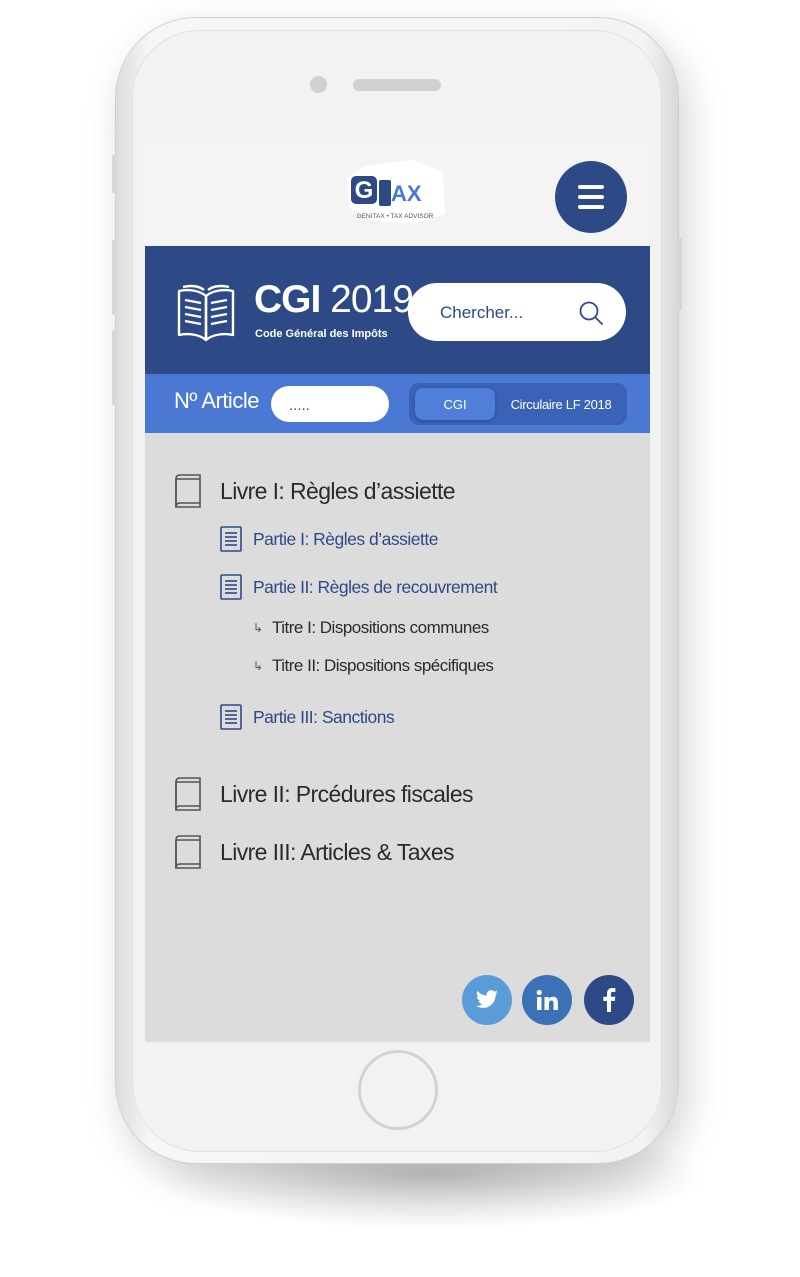 The width and height of the screenshot is (800, 1277). What do you see at coordinates (345, 538) in the screenshot?
I see `partie-label: Partie I: Règles d’assiette` at bounding box center [345, 538].